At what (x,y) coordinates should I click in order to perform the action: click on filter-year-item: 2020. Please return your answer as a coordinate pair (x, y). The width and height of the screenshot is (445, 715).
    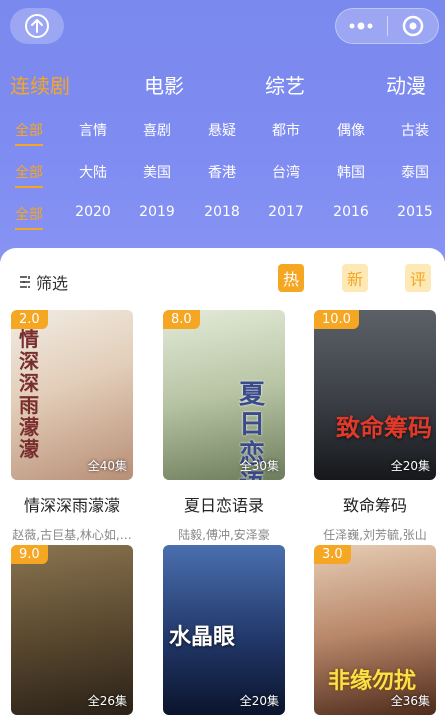
    Looking at the image, I should click on (93, 212).